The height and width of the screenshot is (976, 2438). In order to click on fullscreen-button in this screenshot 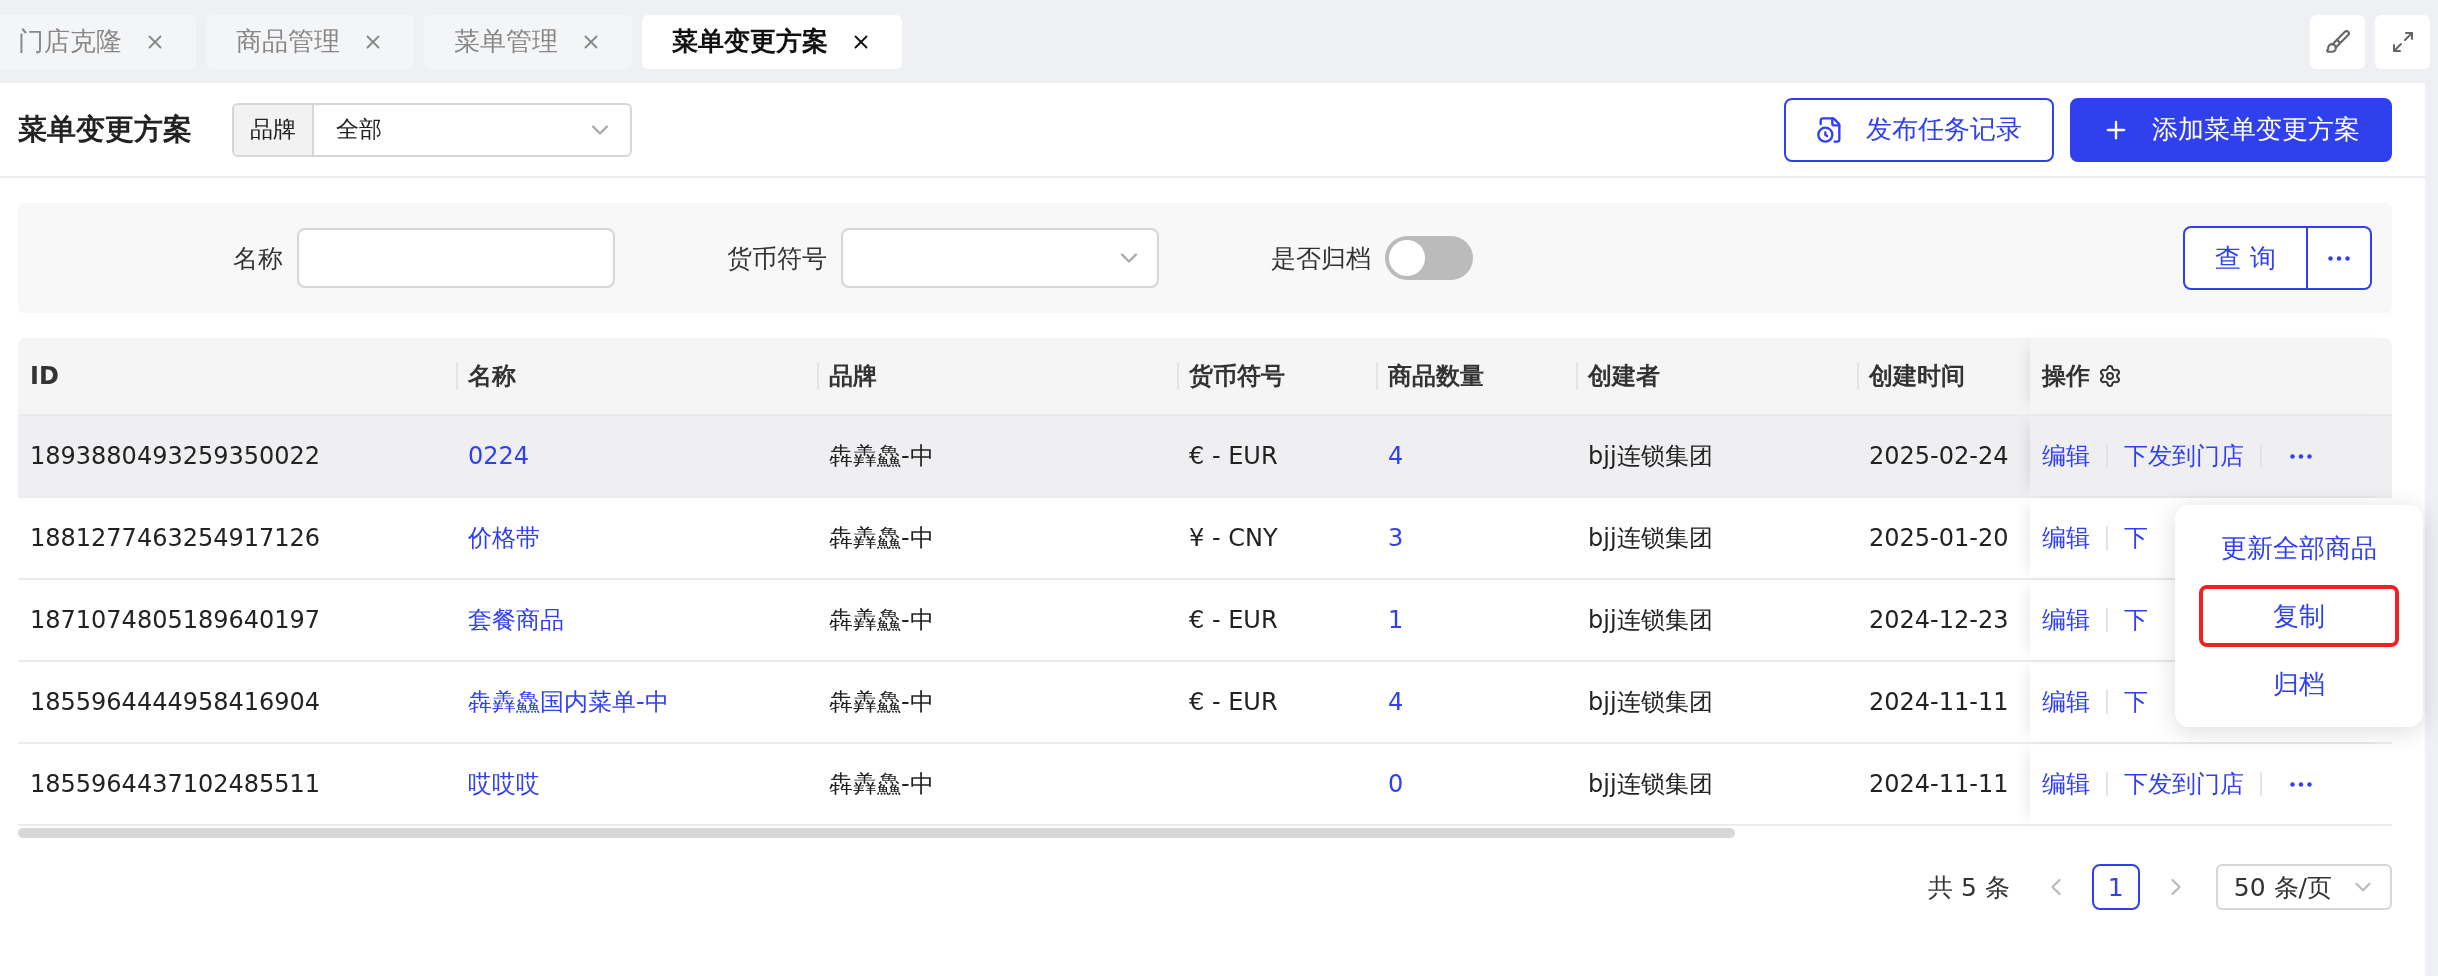, I will do `click(2402, 41)`.